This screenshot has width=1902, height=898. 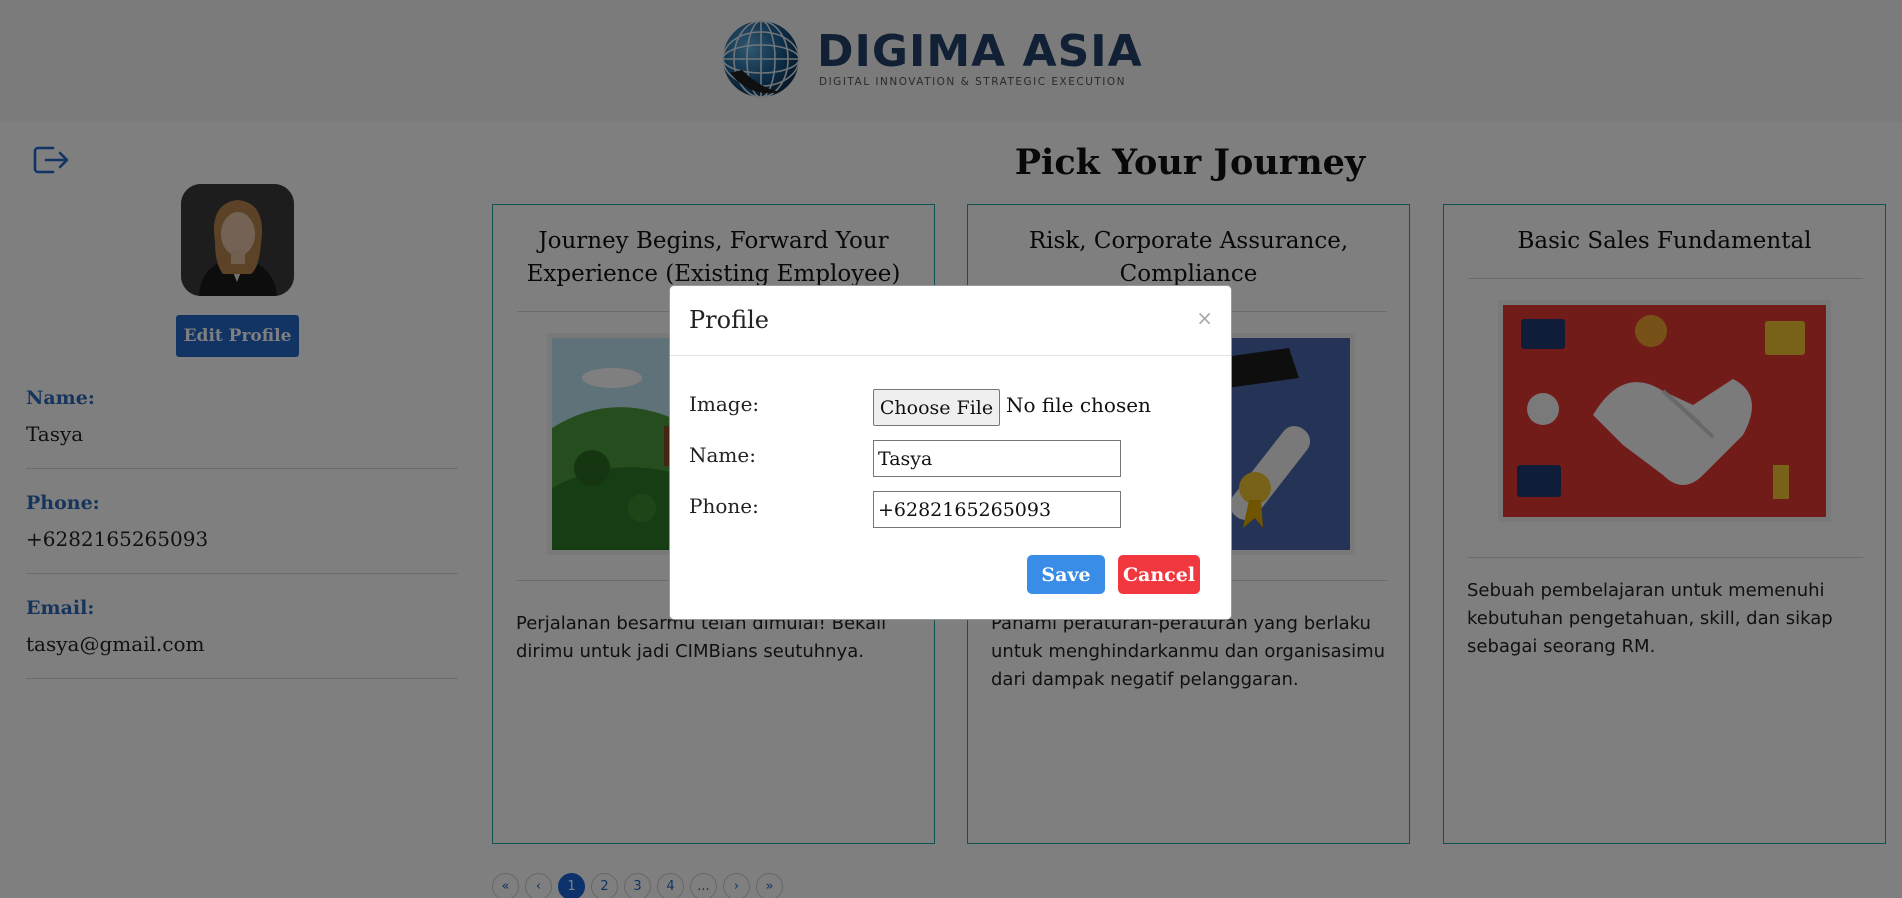 I want to click on close-icon: ×, so click(x=1204, y=318).